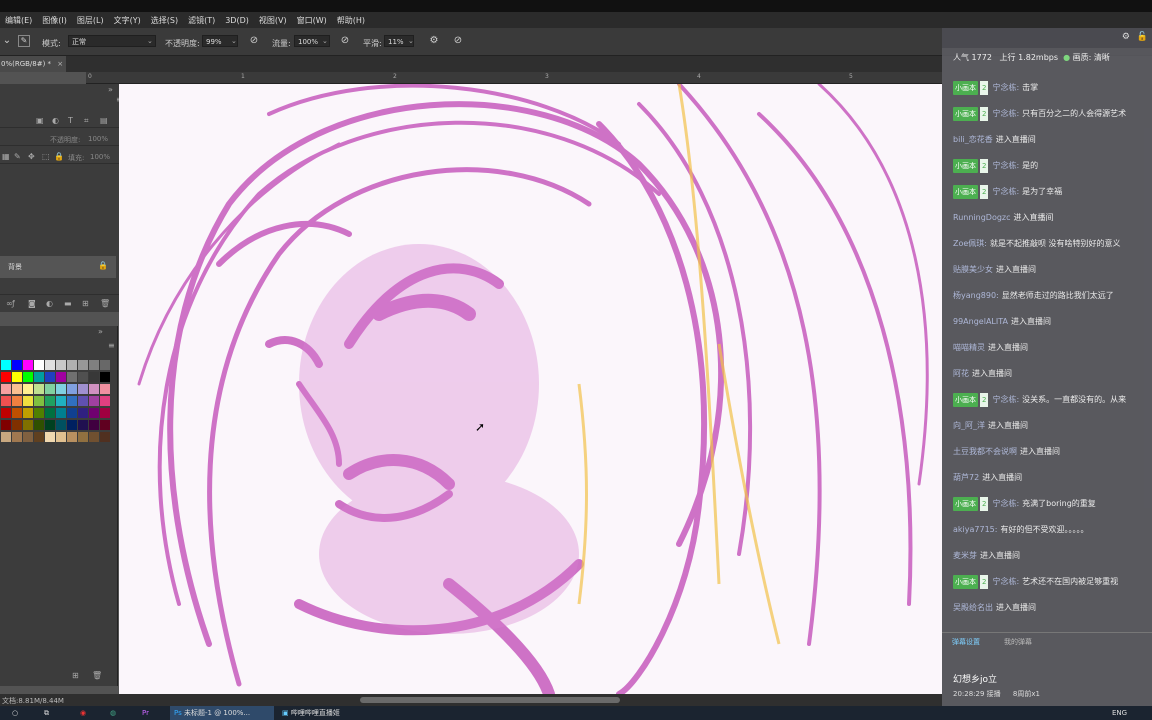 The image size is (1152, 720). Describe the element at coordinates (72, 121) in the screenshot. I see `filter-type-icon: T` at that location.